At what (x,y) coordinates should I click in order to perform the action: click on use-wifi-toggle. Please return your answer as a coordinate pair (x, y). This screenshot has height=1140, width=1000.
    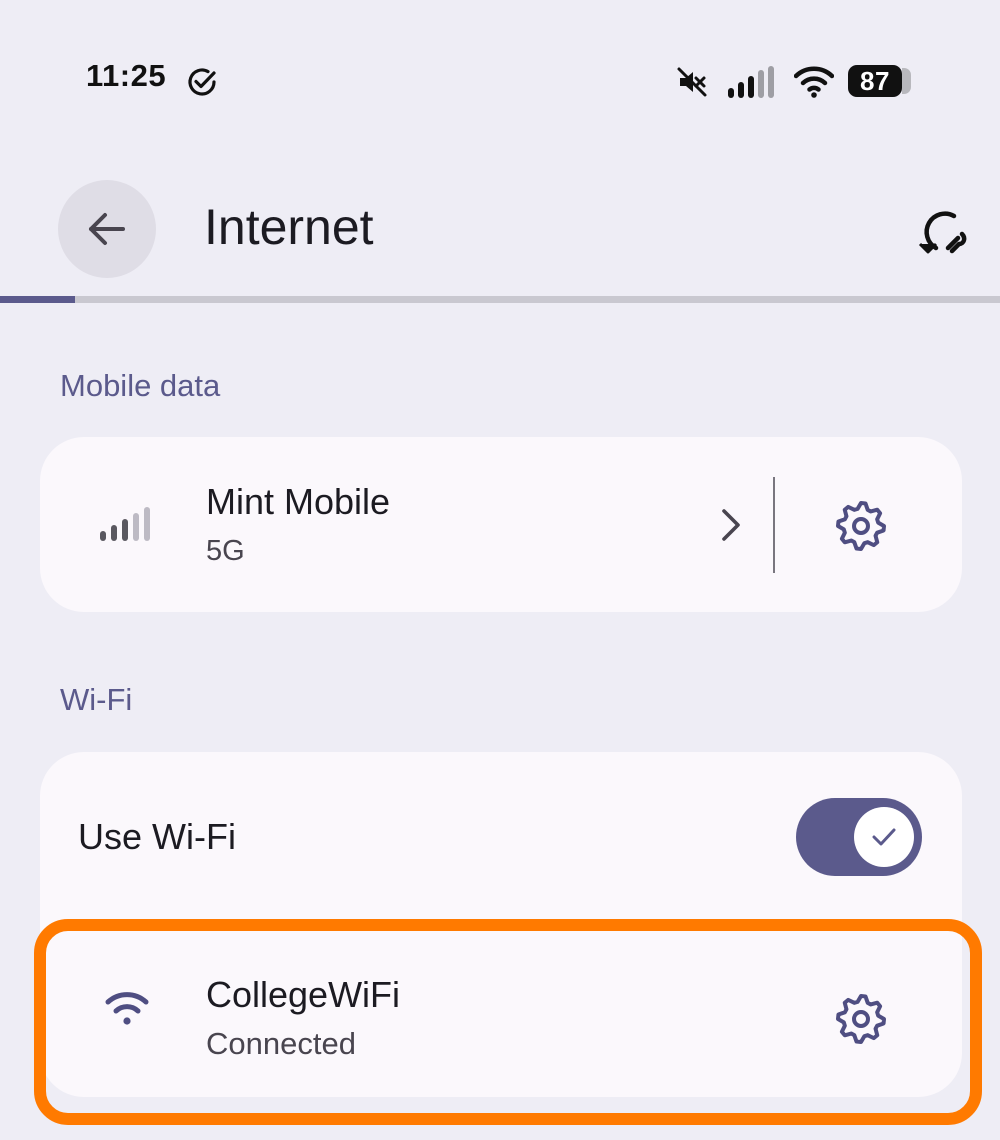
    Looking at the image, I should click on (859, 837).